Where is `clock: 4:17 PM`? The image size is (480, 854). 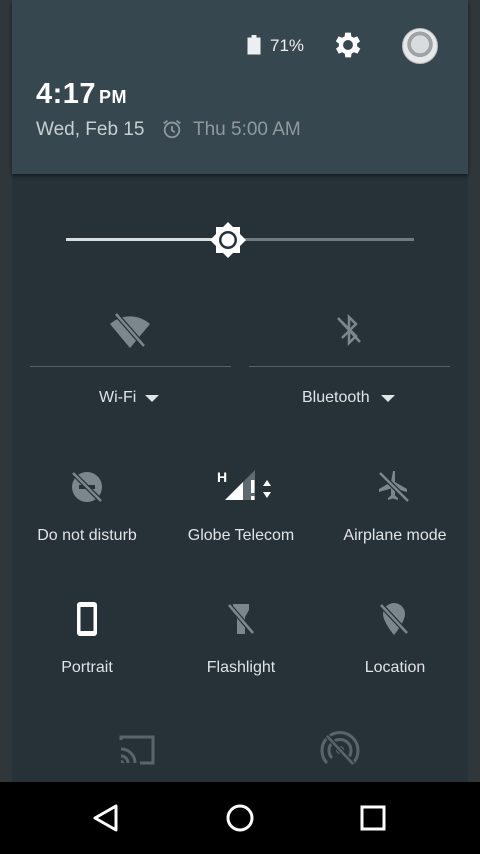
clock: 4:17 PM is located at coordinates (81, 94).